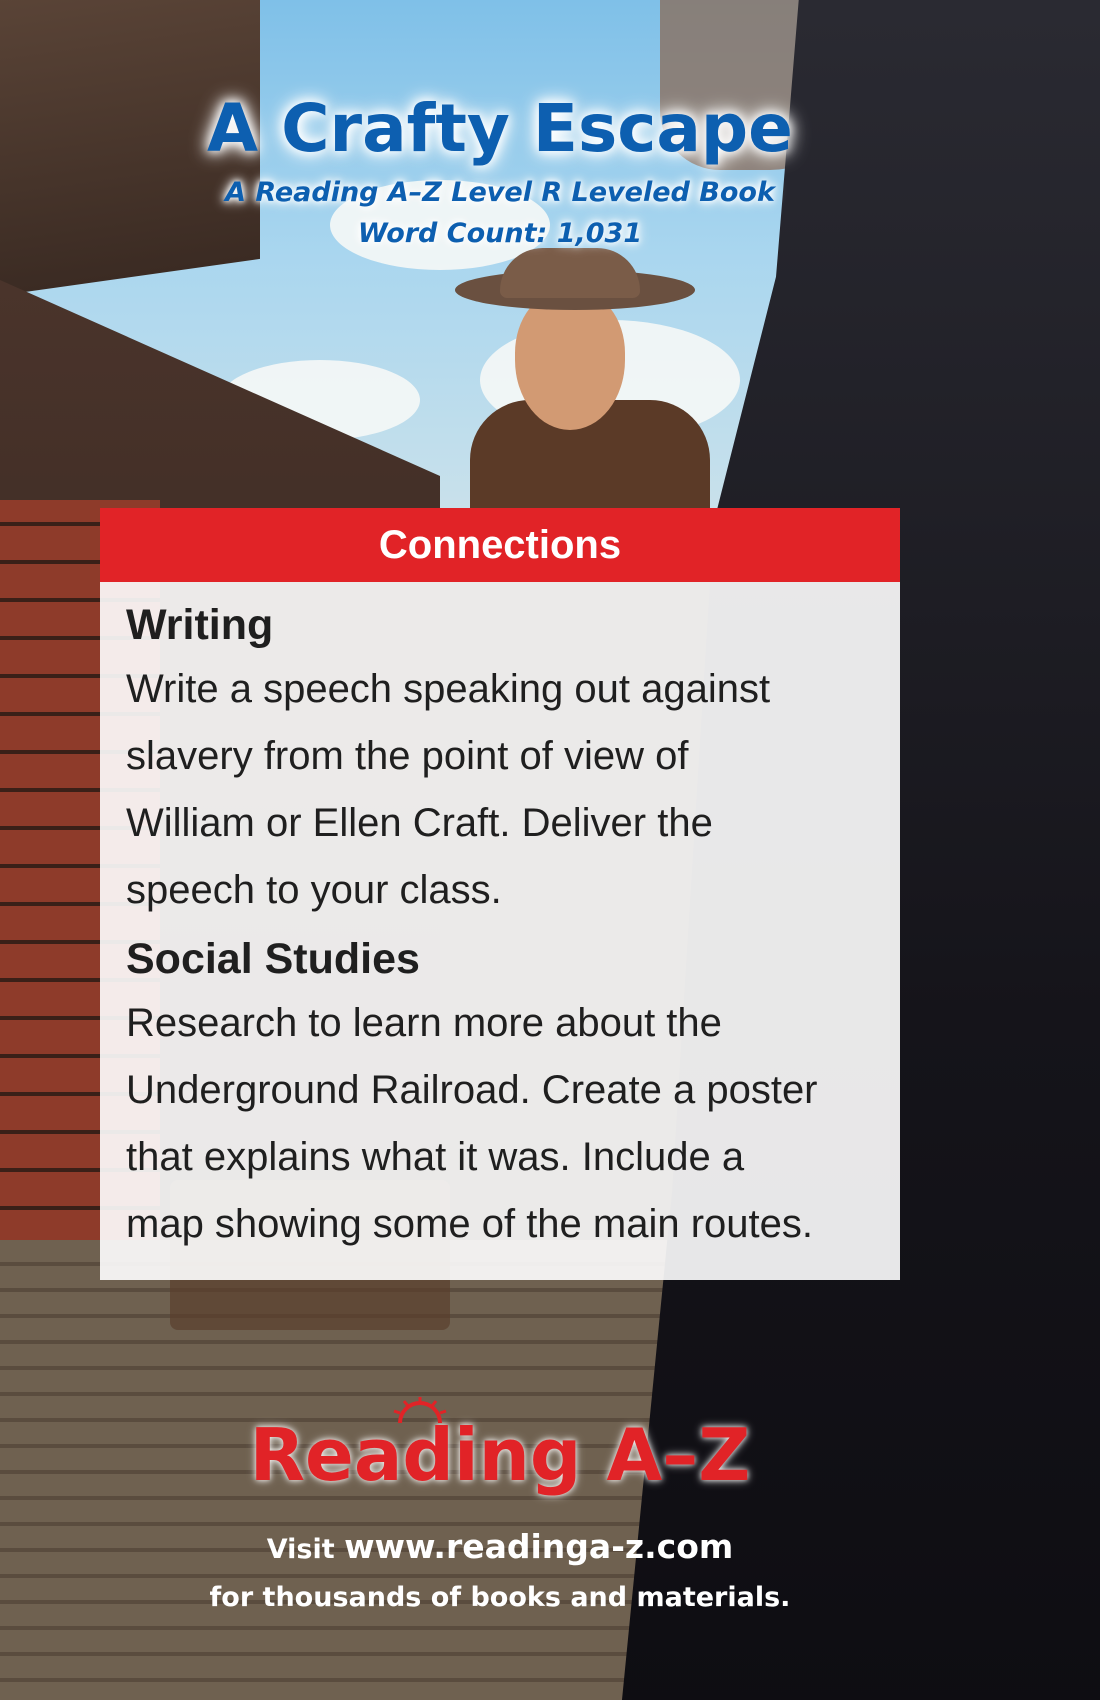 Image resolution: width=1100 pixels, height=1700 pixels. I want to click on book-title: A Crafty Escape, so click(500, 128).